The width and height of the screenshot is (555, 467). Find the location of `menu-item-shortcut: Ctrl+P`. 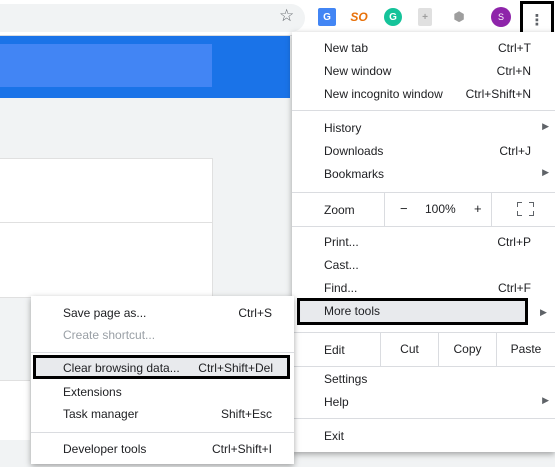

menu-item-shortcut: Ctrl+P is located at coordinates (514, 242).